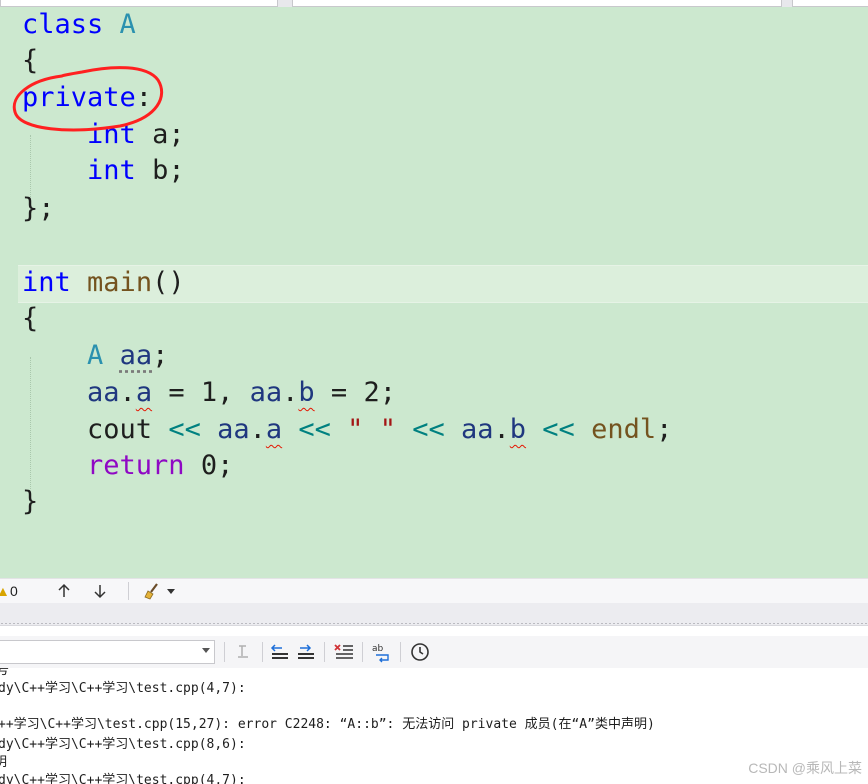 This screenshot has height=784, width=868. Describe the element at coordinates (615, 429) in the screenshot. I see `endl: endl` at that location.